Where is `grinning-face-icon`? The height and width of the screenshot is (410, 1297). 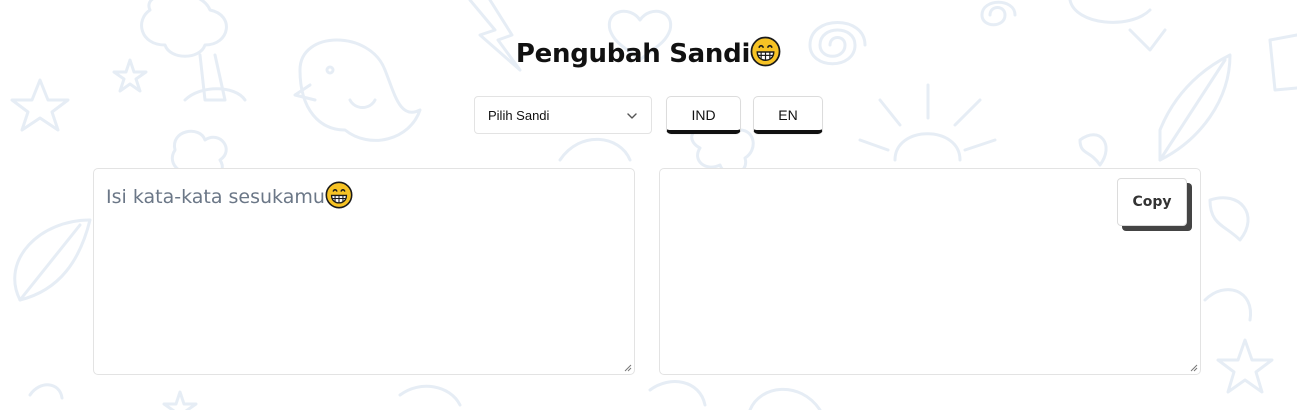 grinning-face-icon is located at coordinates (765, 51).